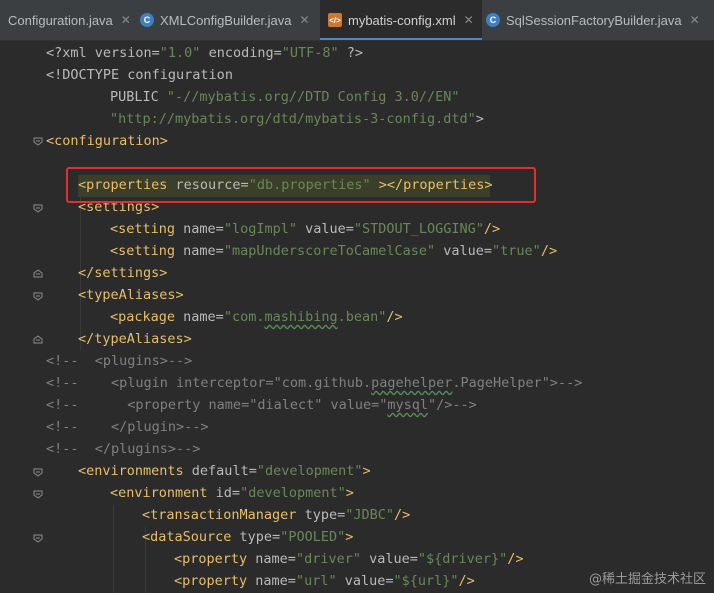 The width and height of the screenshot is (714, 593). I want to click on code-line: <!-- </plugins>-->, so click(123, 449).